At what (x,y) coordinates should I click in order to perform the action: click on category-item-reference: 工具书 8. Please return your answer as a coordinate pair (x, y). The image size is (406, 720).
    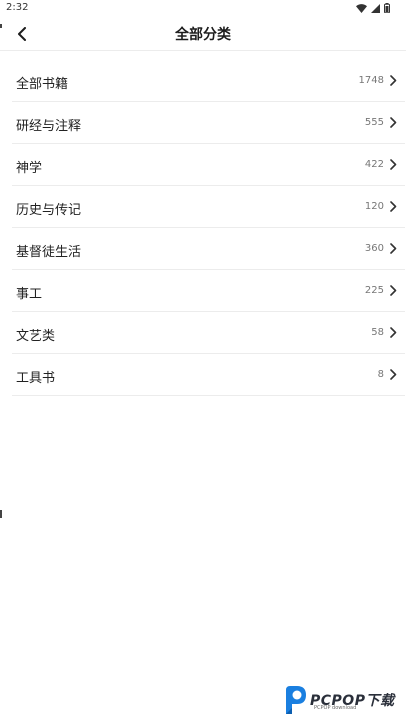
    Looking at the image, I should click on (208, 375).